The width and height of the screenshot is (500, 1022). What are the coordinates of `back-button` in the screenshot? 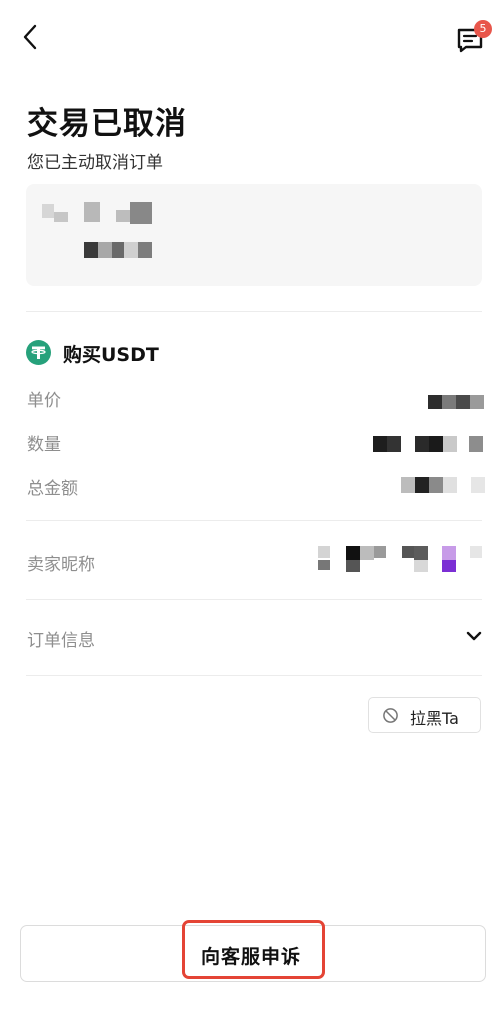 It's located at (32, 37).